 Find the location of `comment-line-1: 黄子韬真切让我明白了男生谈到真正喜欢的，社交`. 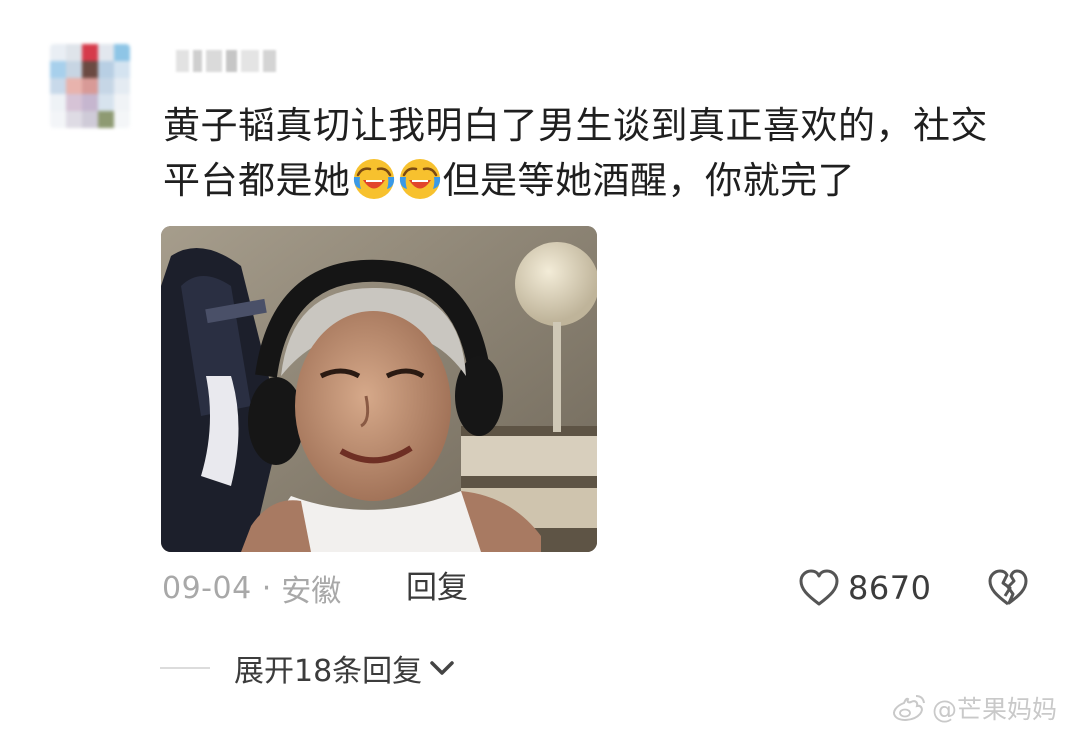

comment-line-1: 黄子韬真切让我明白了男生谈到真正喜欢的，社交 is located at coordinates (575, 125).